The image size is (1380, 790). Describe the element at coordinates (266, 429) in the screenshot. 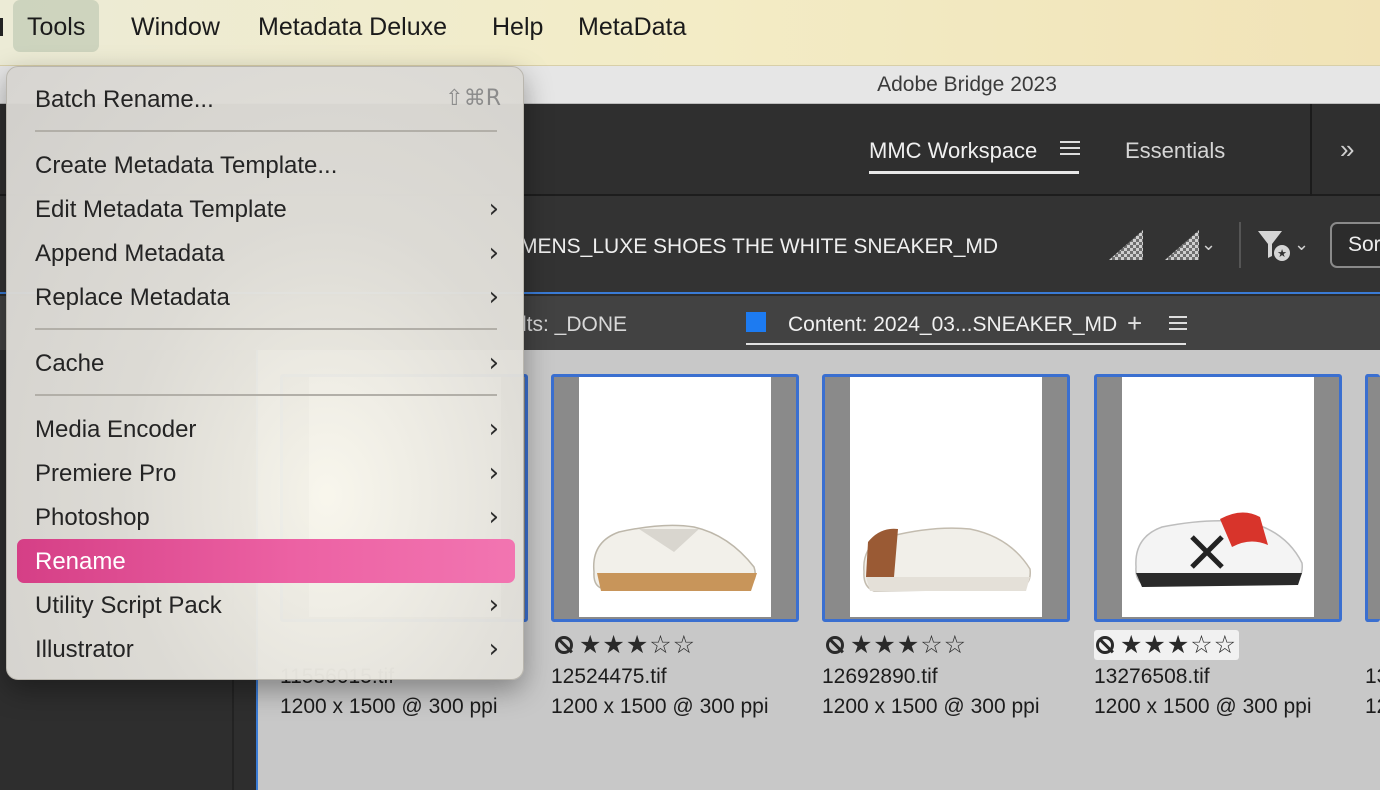

I see `menu-item-media-encoder: Media Encoder ›` at that location.